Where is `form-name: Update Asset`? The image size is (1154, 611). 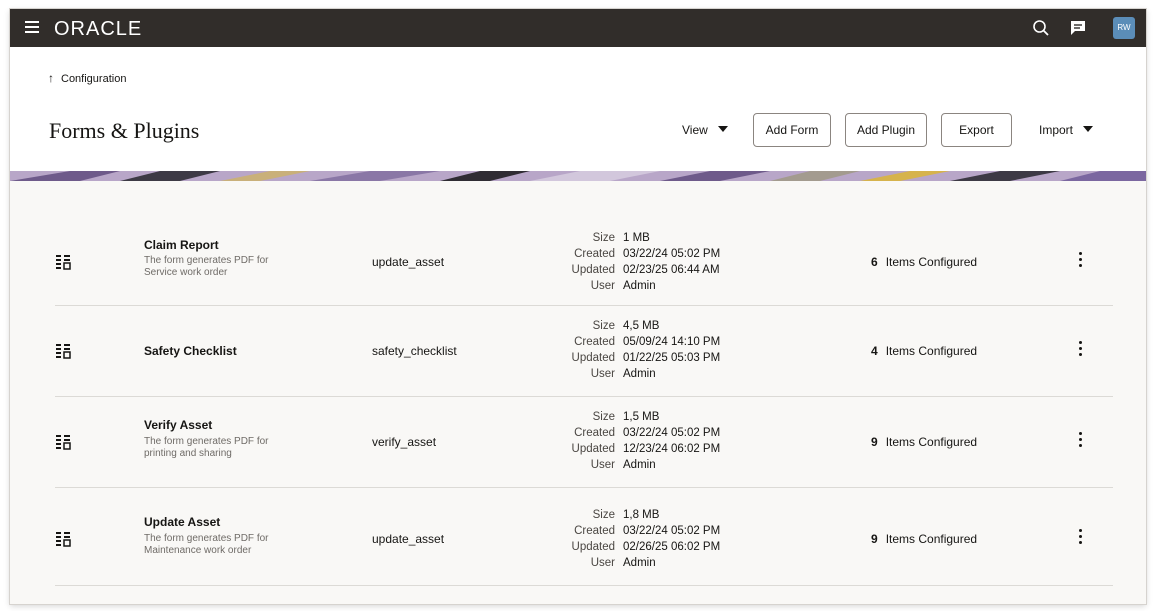 form-name: Update Asset is located at coordinates (182, 522).